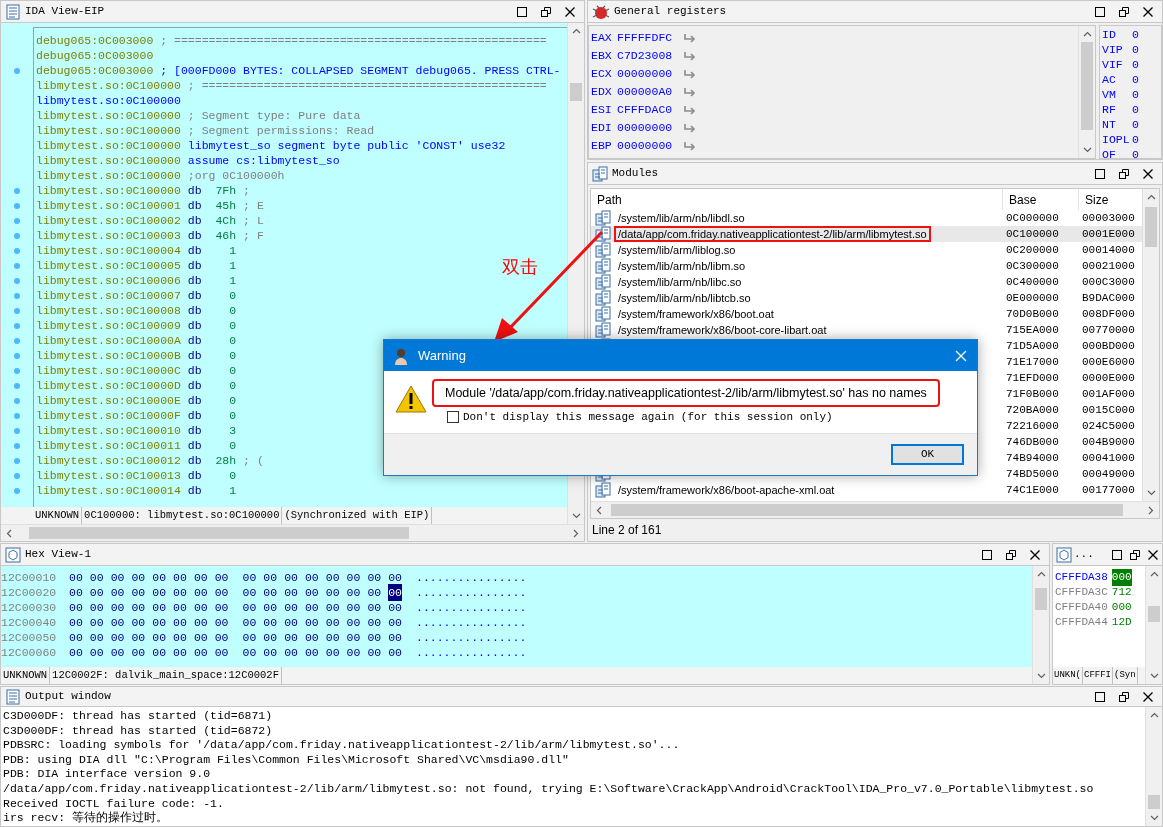 Image resolution: width=1163 pixels, height=827 pixels. What do you see at coordinates (648, 38) in the screenshot?
I see `register-value: FFFFFDFC` at bounding box center [648, 38].